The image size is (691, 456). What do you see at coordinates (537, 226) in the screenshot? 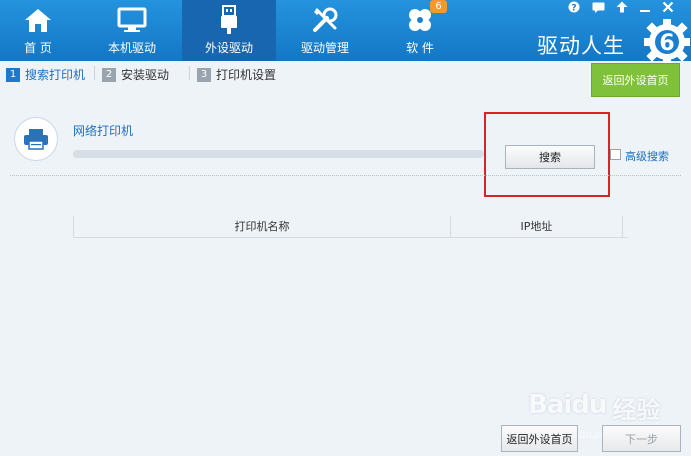
I see `column-ip-address: IP地址` at bounding box center [537, 226].